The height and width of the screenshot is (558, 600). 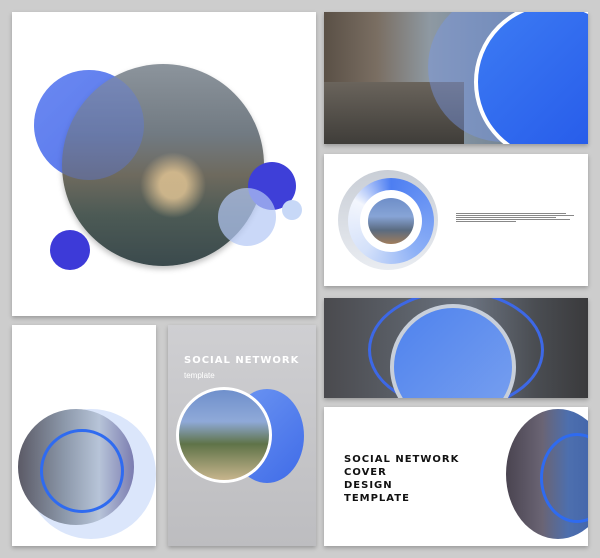 I want to click on cover-title-line-2: COVER, so click(x=365, y=472).